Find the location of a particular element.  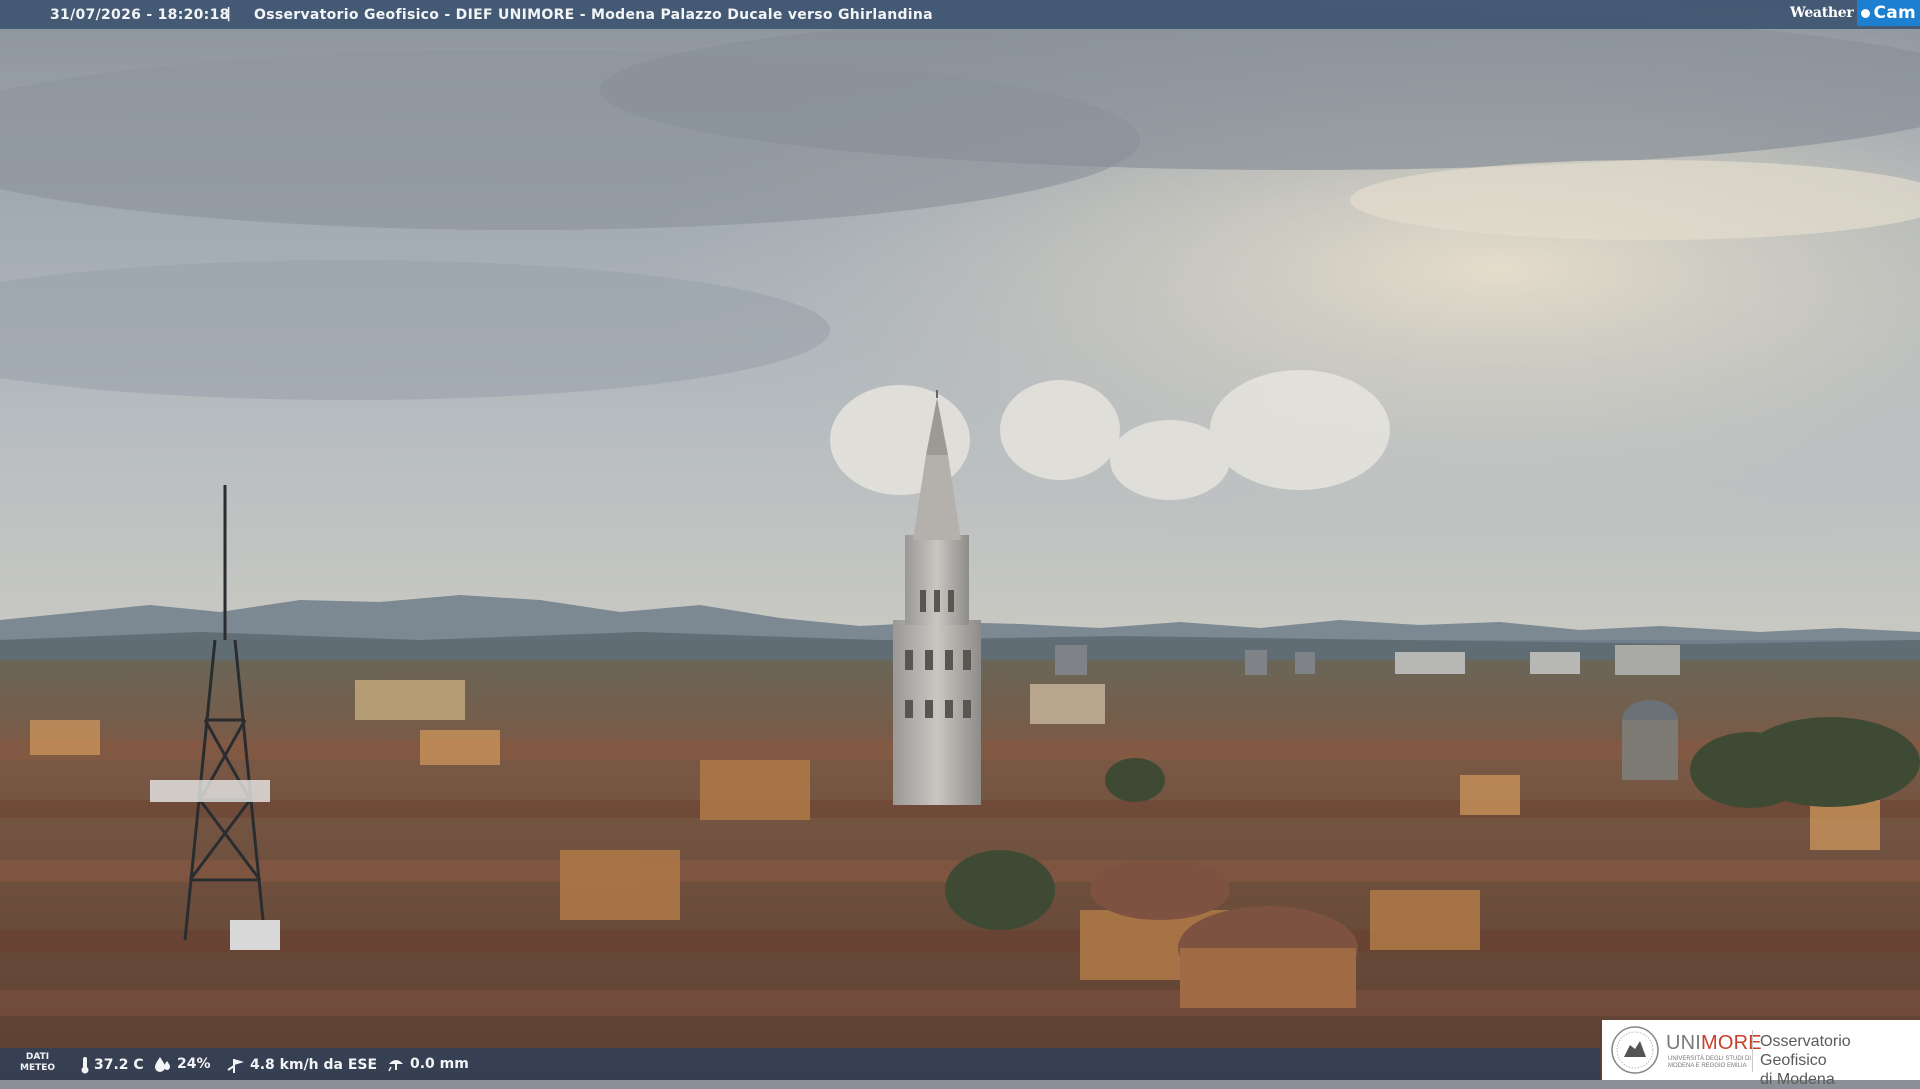

wind-reading: 4.8 km/h da ESE is located at coordinates (301, 1065).